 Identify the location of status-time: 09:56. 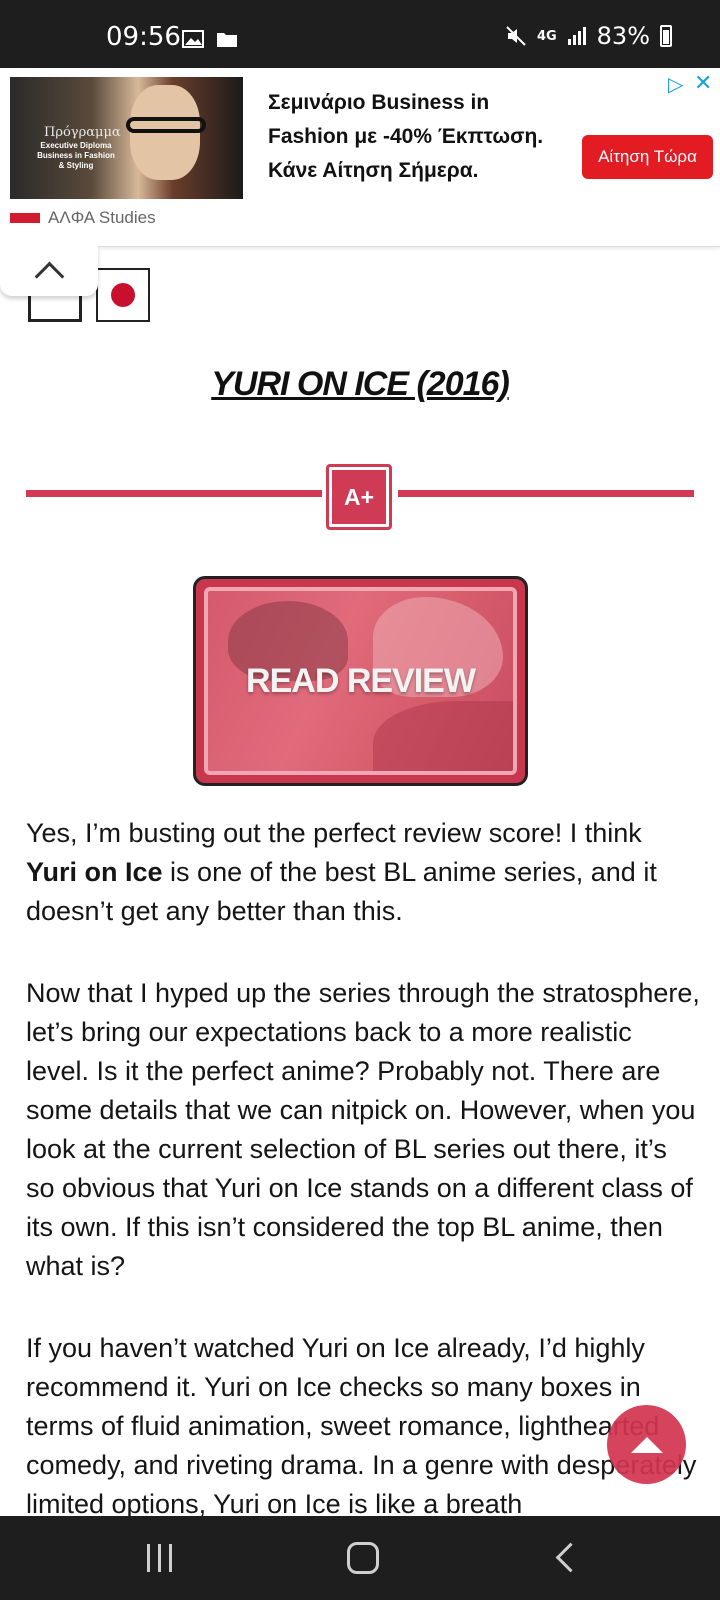
(143, 37).